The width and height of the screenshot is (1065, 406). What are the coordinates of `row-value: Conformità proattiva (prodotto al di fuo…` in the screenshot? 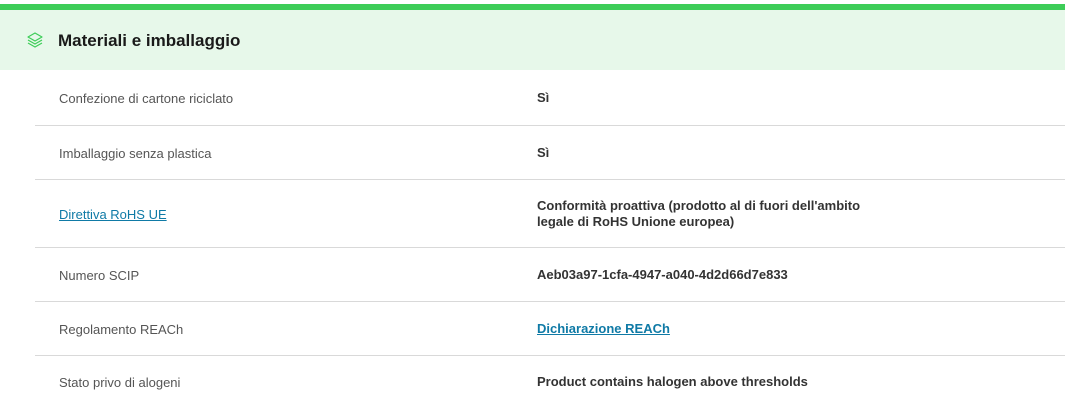 It's located at (747, 214).